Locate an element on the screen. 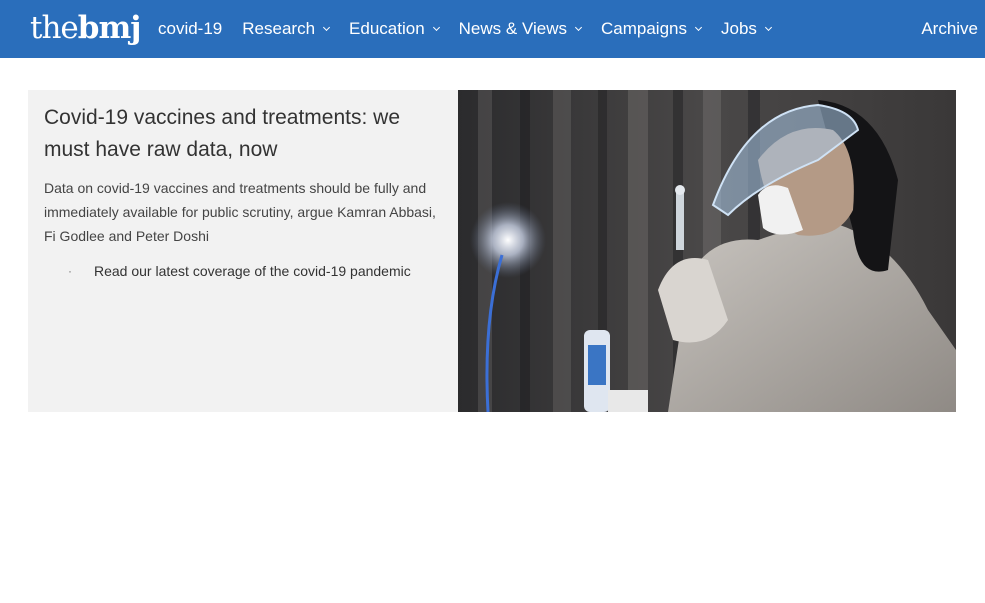 This screenshot has height=603, width=985. logo-bmj: bmj is located at coordinates (109, 28).